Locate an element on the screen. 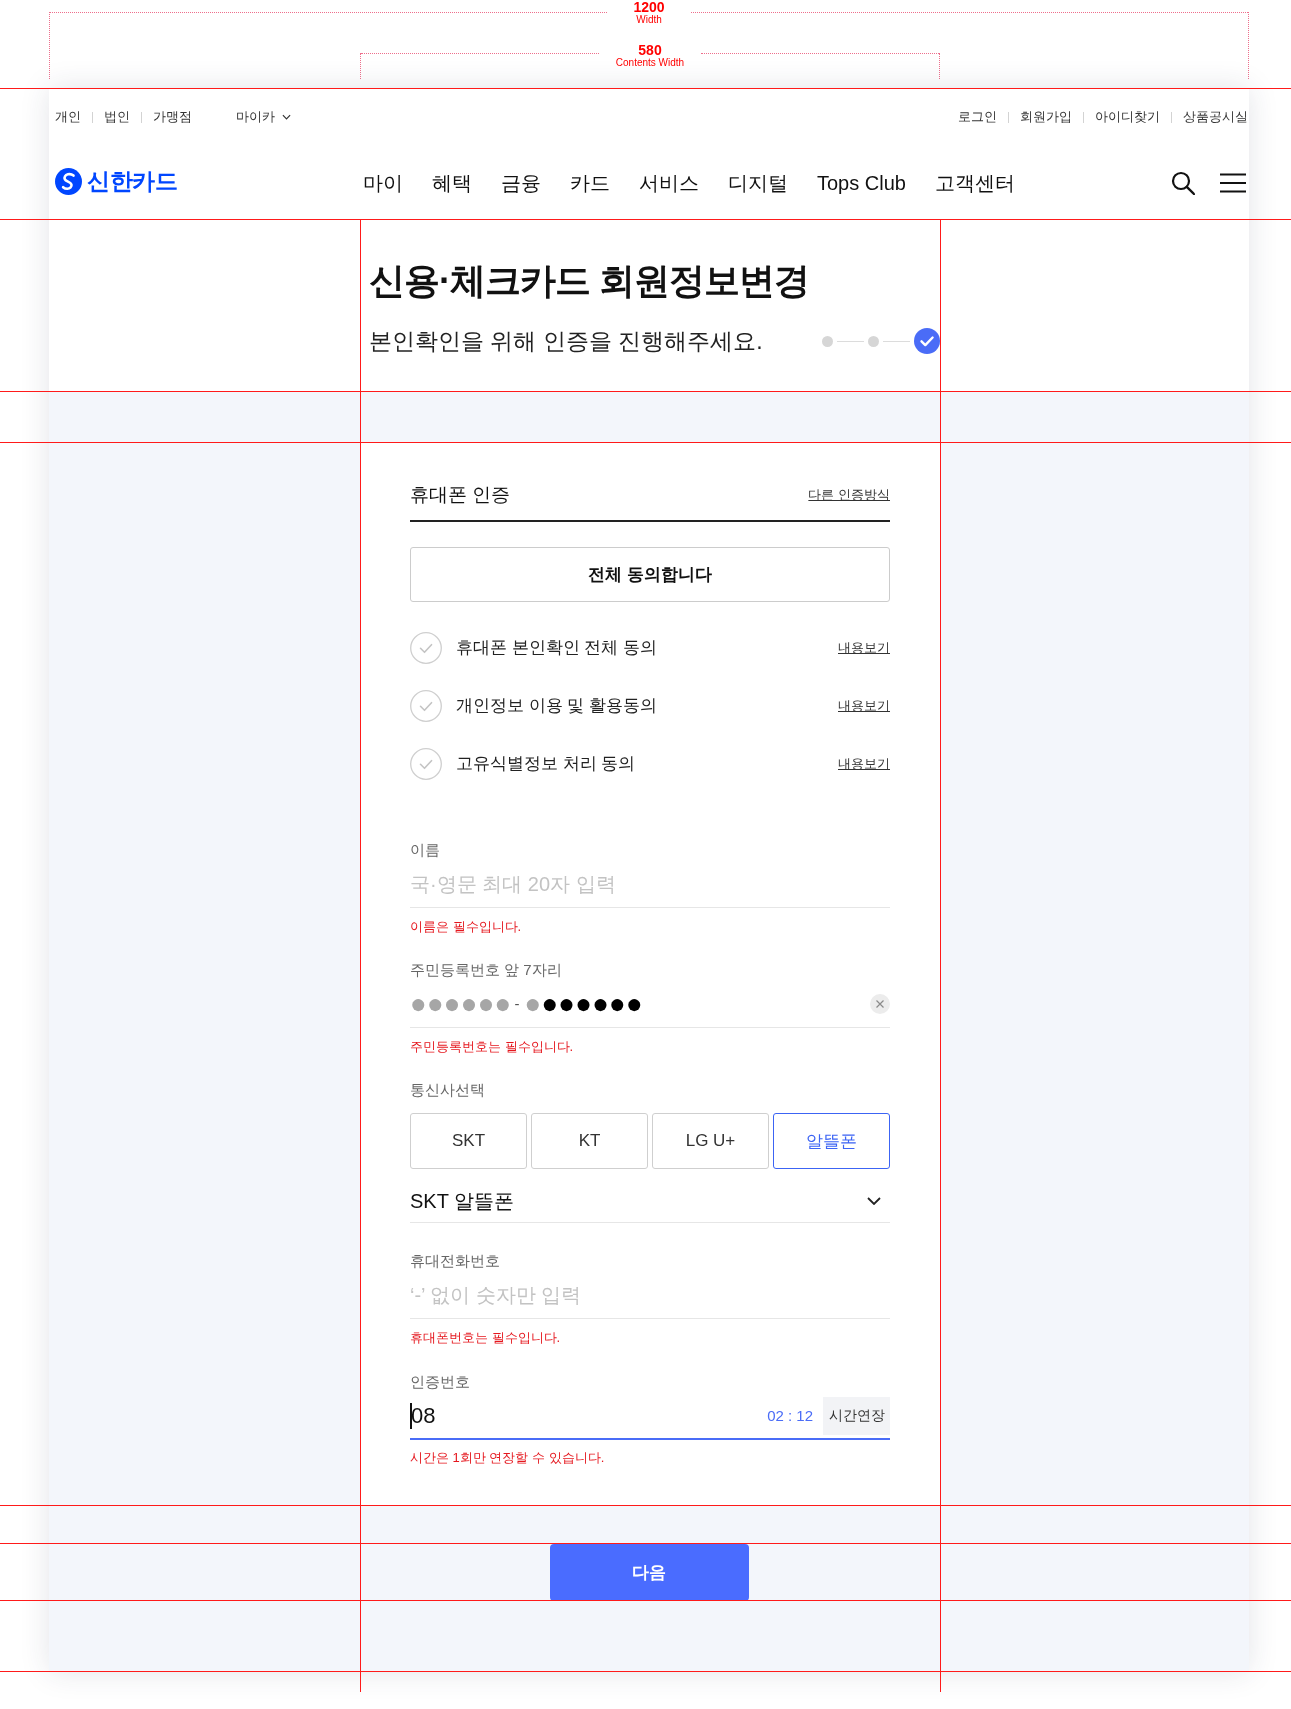 The width and height of the screenshot is (1291, 1709). carrier-option-button: LG U+ is located at coordinates (710, 1141).